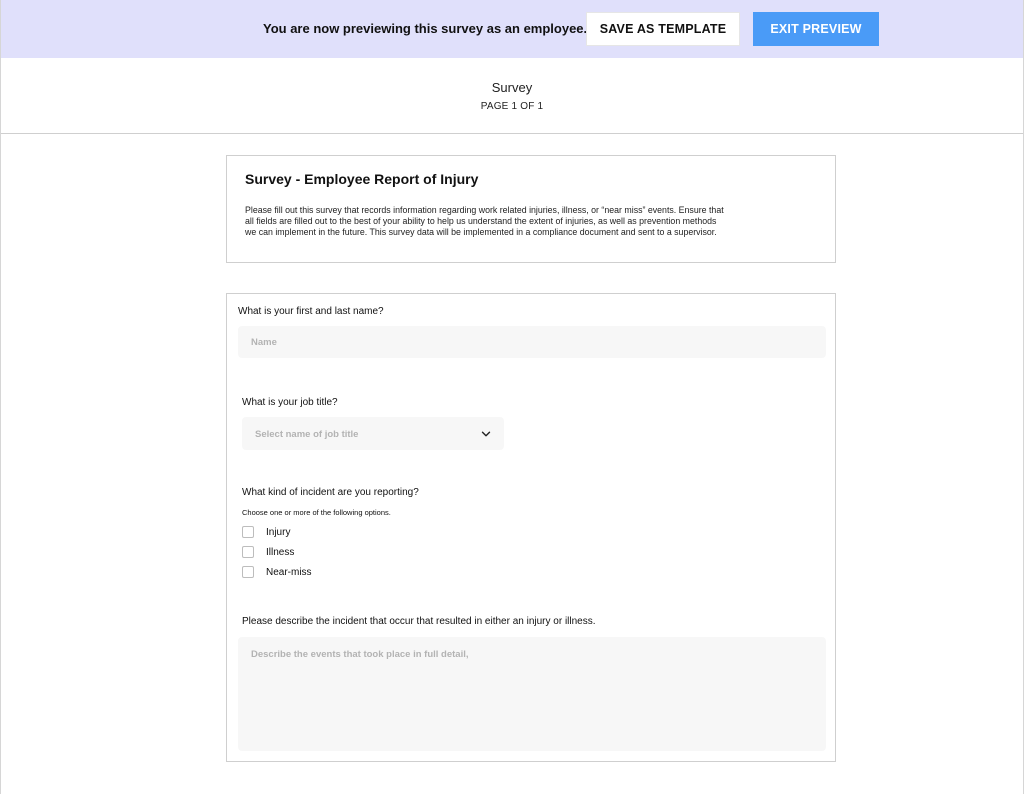 The image size is (1024, 794). What do you see at coordinates (816, 29) in the screenshot?
I see `exit-preview-button: EXIT PREVIEW` at bounding box center [816, 29].